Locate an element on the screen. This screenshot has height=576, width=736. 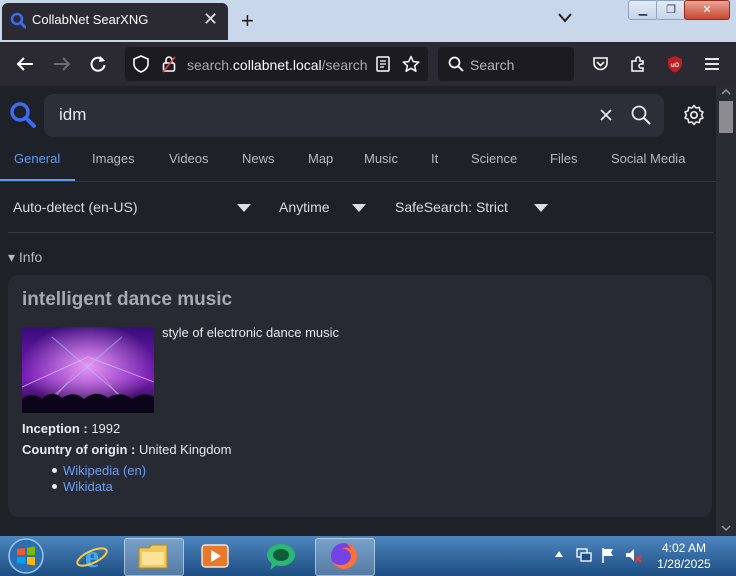
scroll-up-icon is located at coordinates (726, 92).